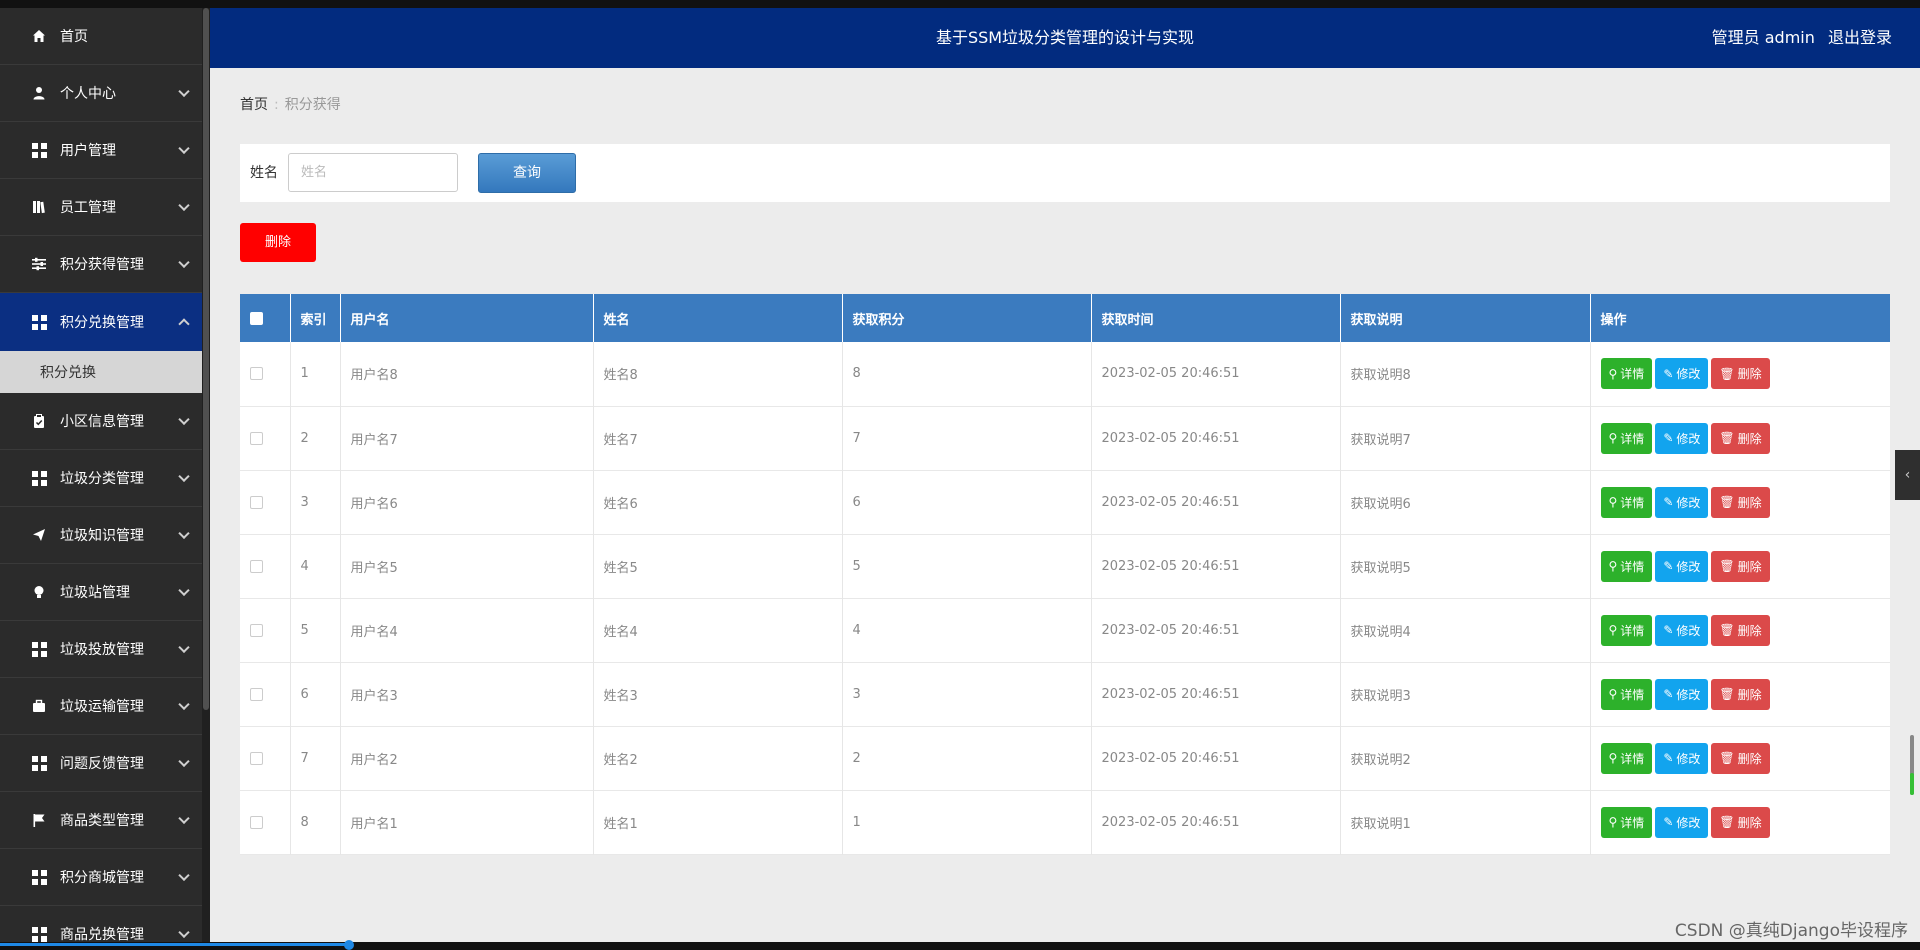 The width and height of the screenshot is (1920, 950). I want to click on cell-username: 用户名8, so click(466, 374).